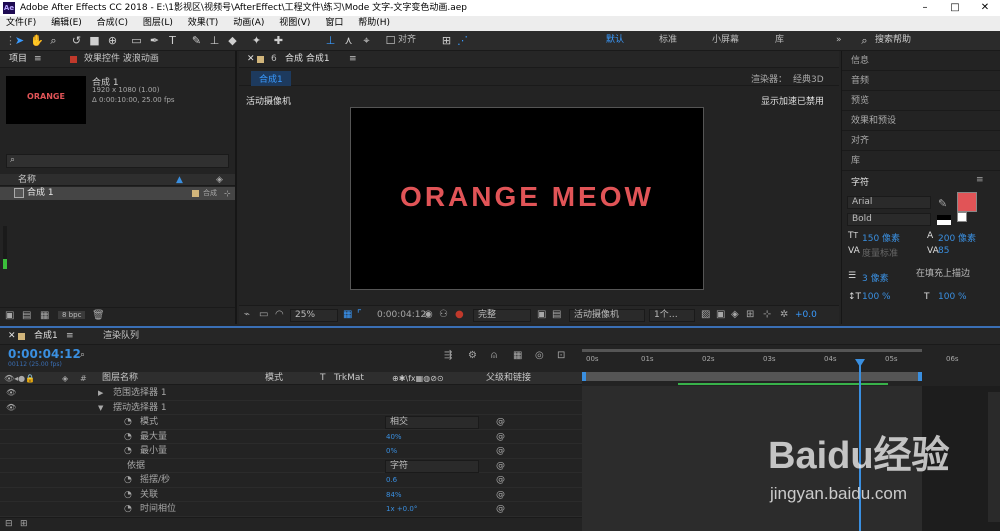 This screenshot has height=531, width=1000. Describe the element at coordinates (556, 314) in the screenshot. I see `grid-toggle-icon: ▤` at that location.